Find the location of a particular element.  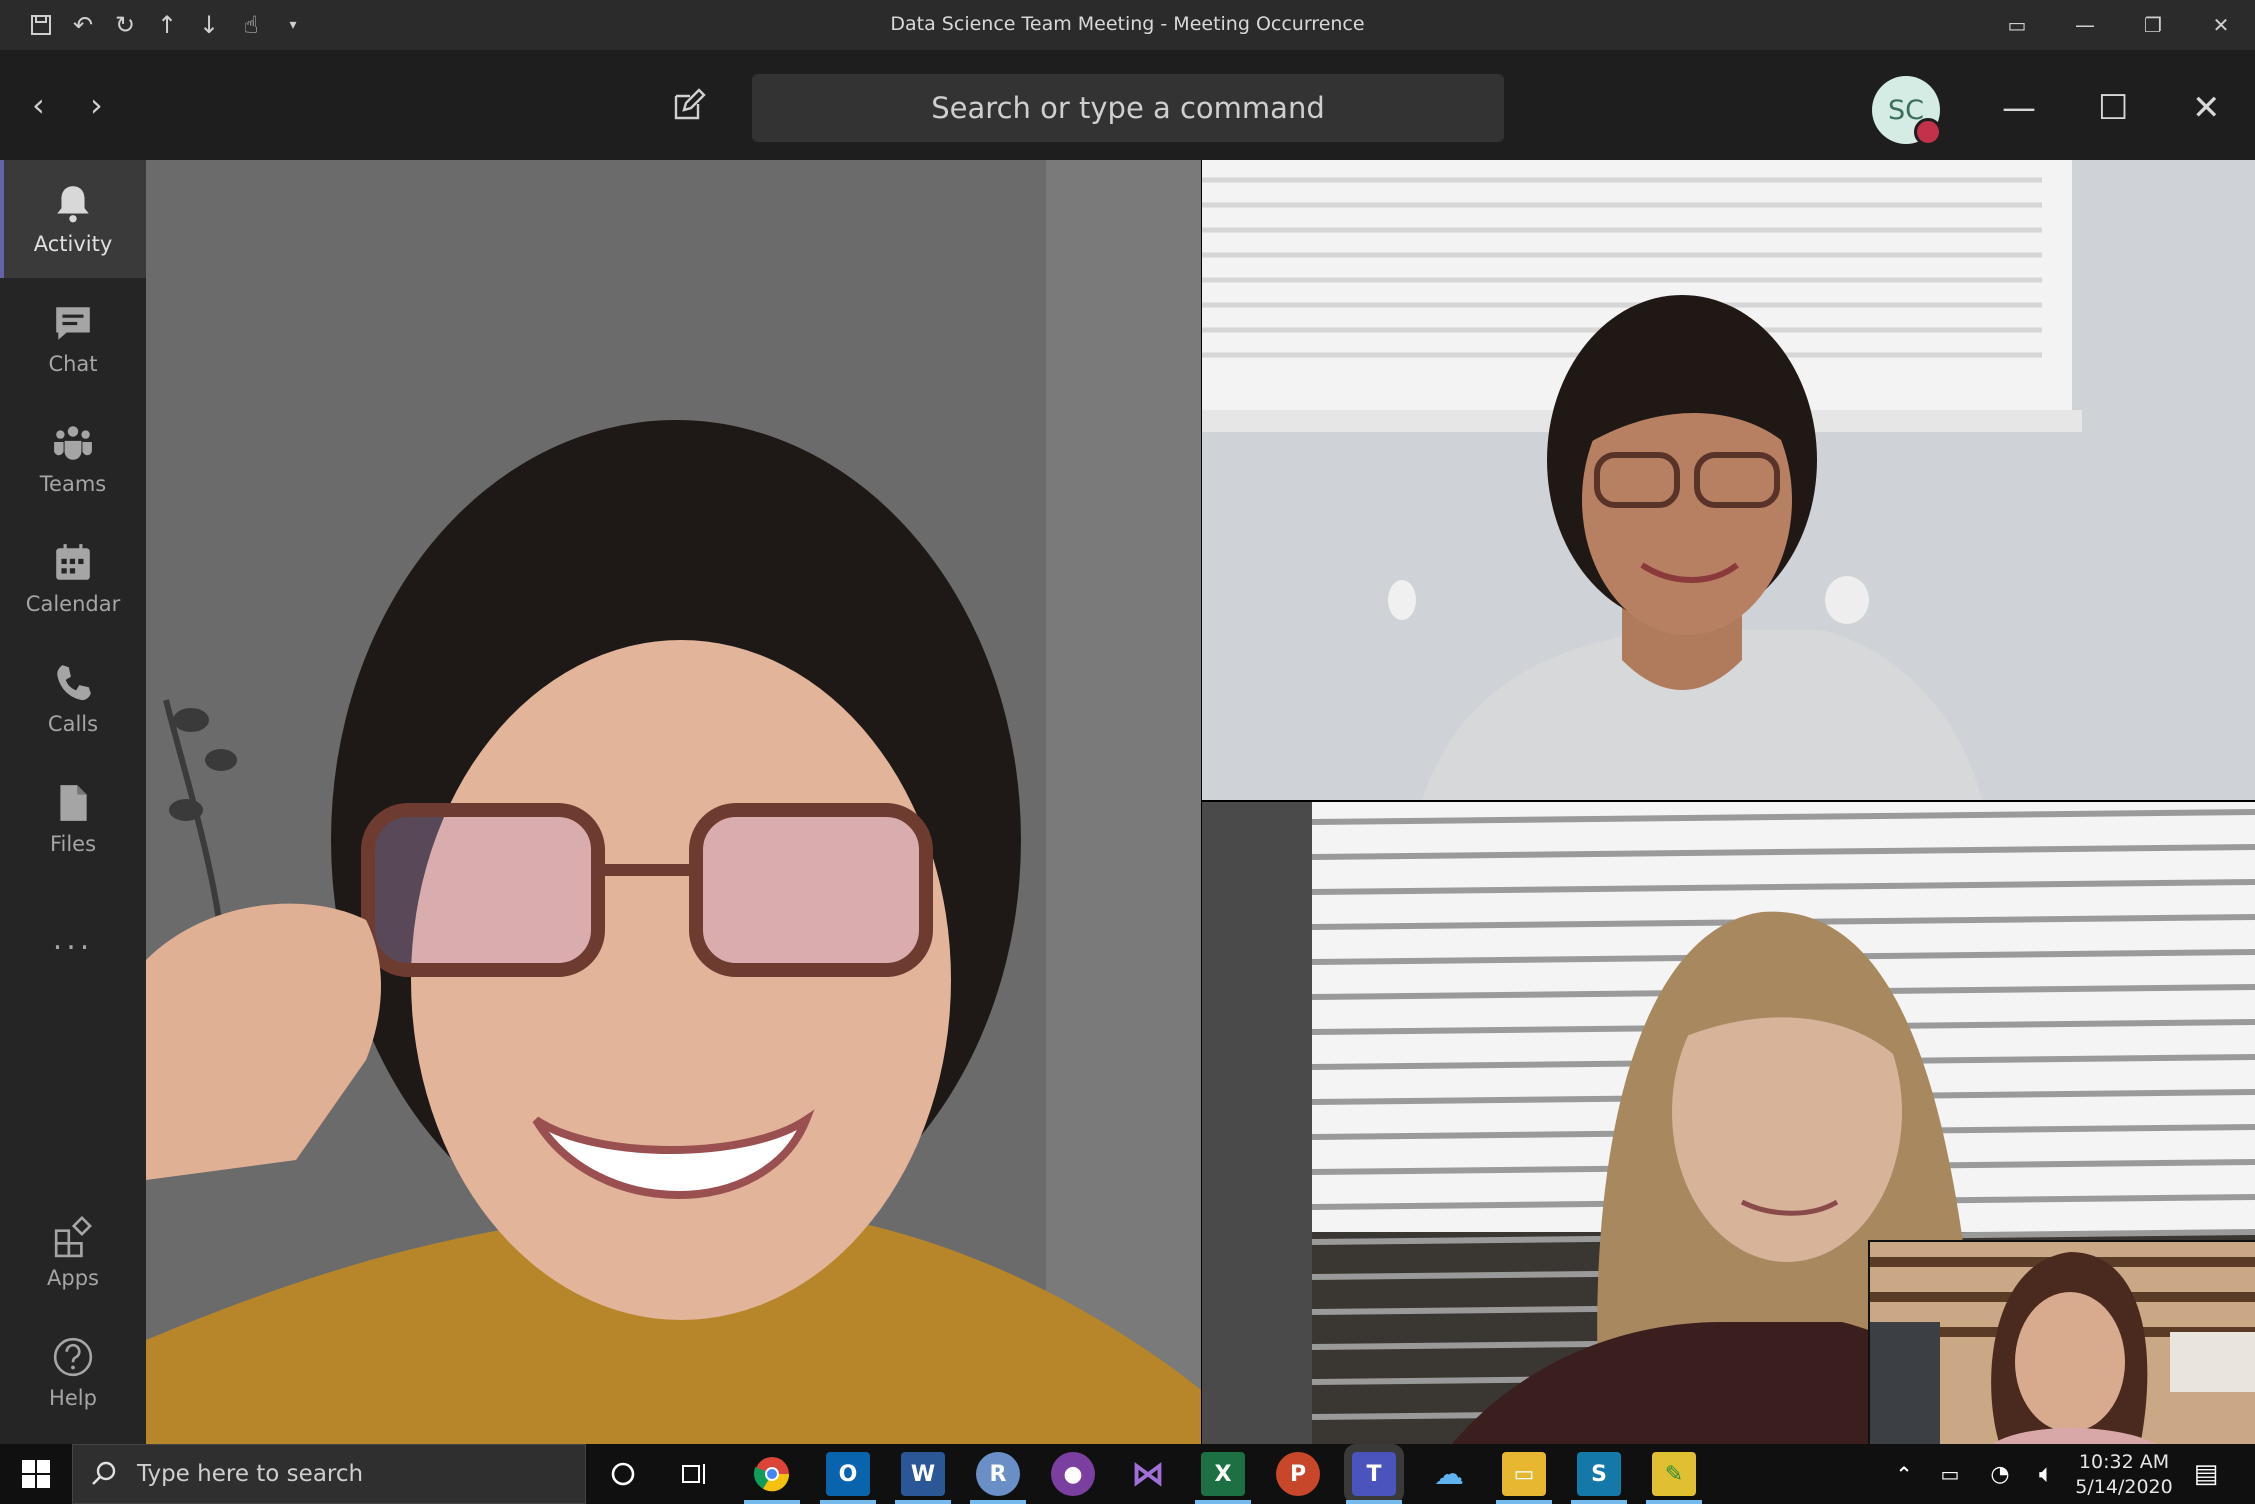

rail-label: Apps is located at coordinates (73, 1278).